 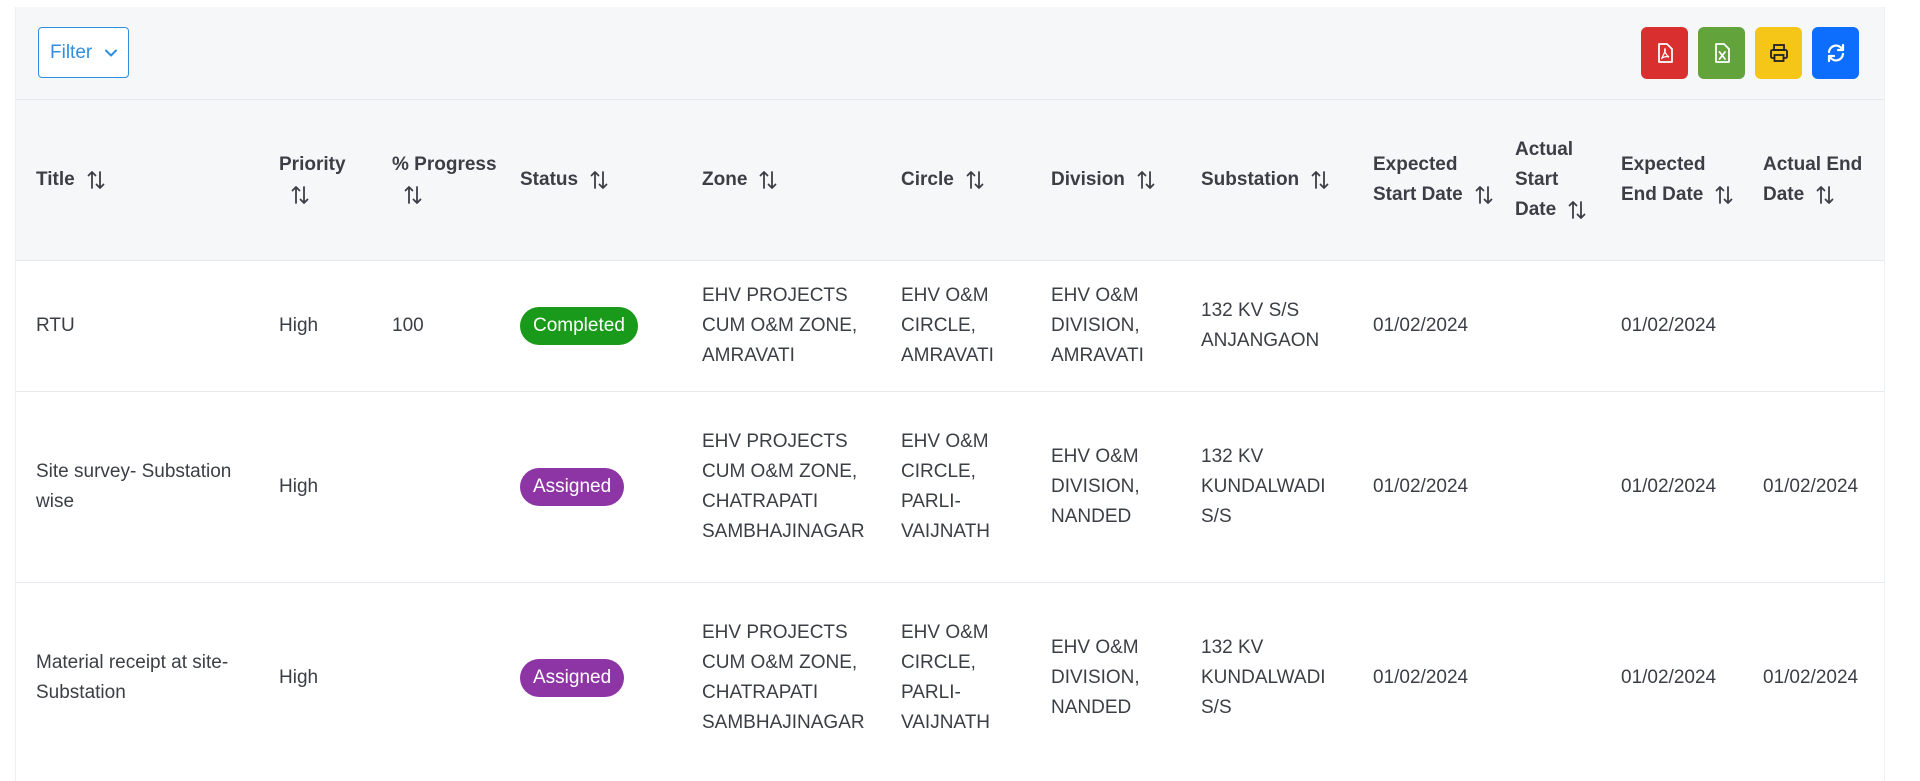 What do you see at coordinates (137, 325) in the screenshot?
I see `cell-title: RTU` at bounding box center [137, 325].